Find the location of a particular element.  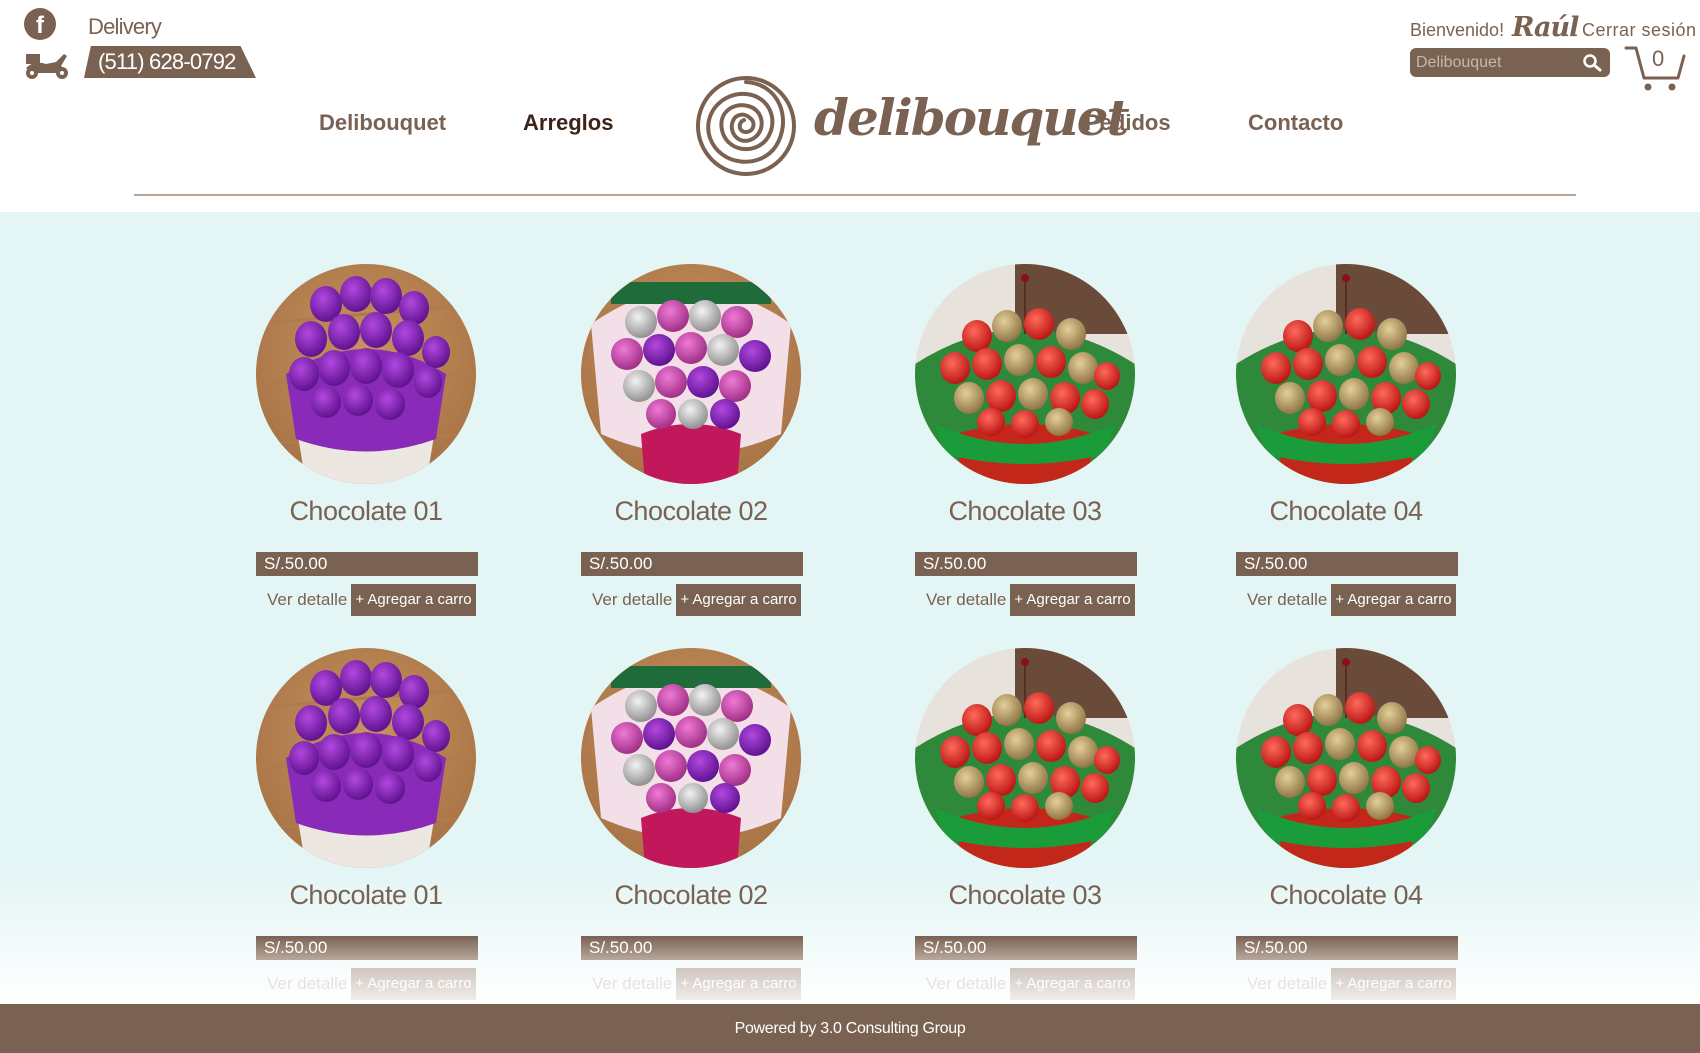

rose-logo-icon is located at coordinates (746, 126).